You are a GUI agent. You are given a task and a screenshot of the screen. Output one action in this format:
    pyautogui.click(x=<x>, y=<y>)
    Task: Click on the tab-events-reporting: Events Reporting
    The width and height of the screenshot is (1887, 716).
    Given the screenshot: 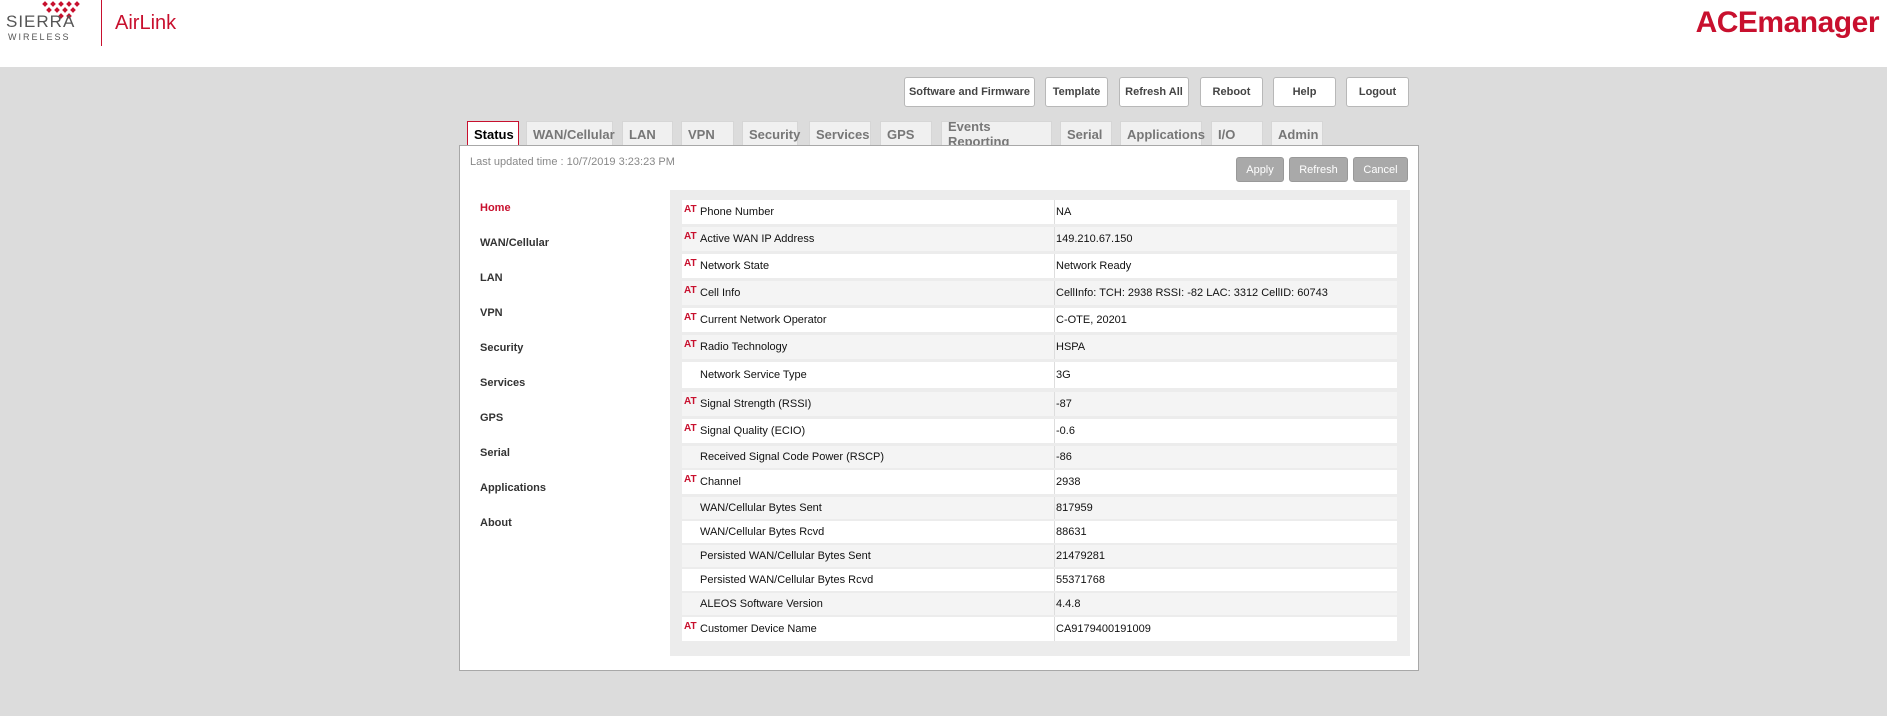 What is the action you would take?
    pyautogui.click(x=996, y=134)
    